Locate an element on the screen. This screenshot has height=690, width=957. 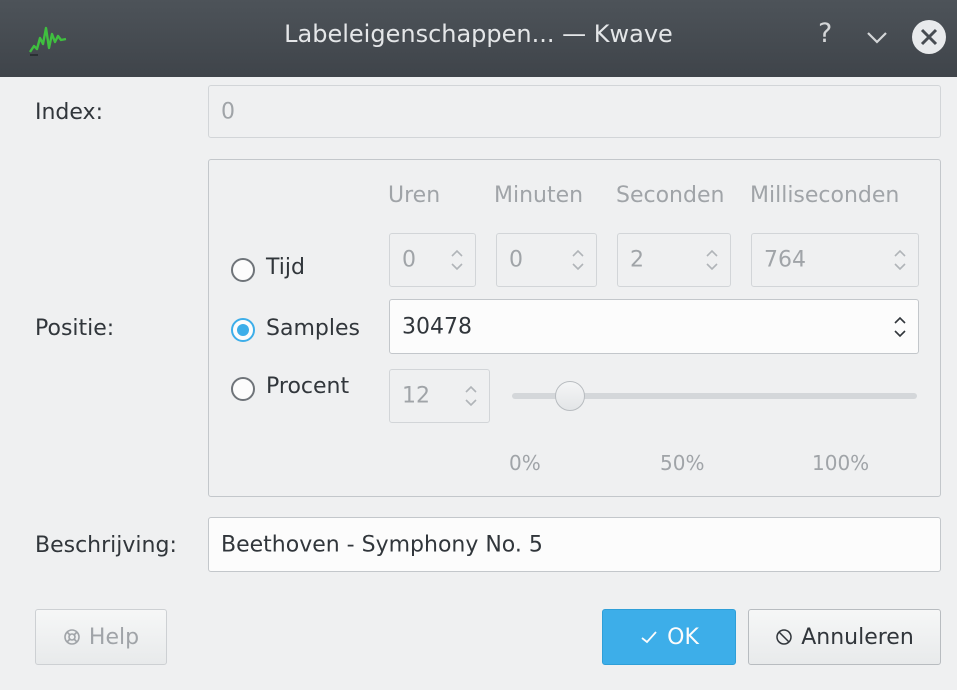
position-label: Positie: is located at coordinates (75, 328).